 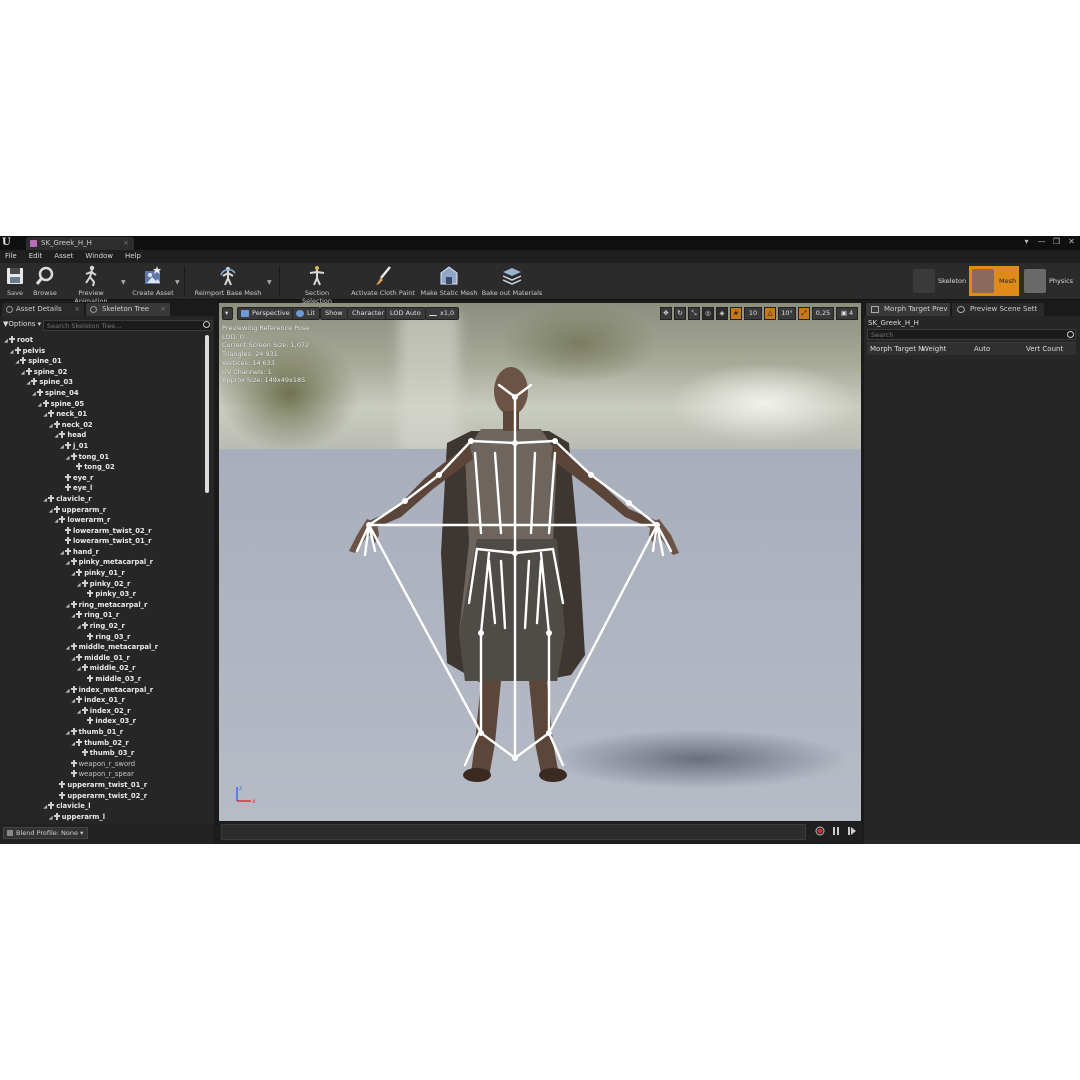 I want to click on bone-row: eye_r, so click(x=102, y=478).